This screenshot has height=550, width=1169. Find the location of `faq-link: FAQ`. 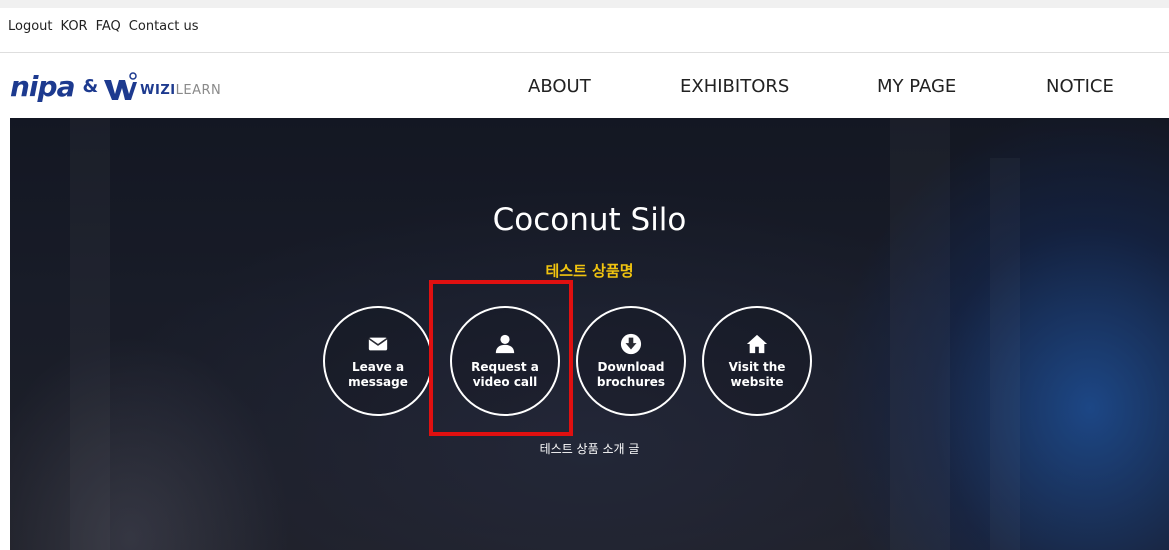

faq-link: FAQ is located at coordinates (108, 26).